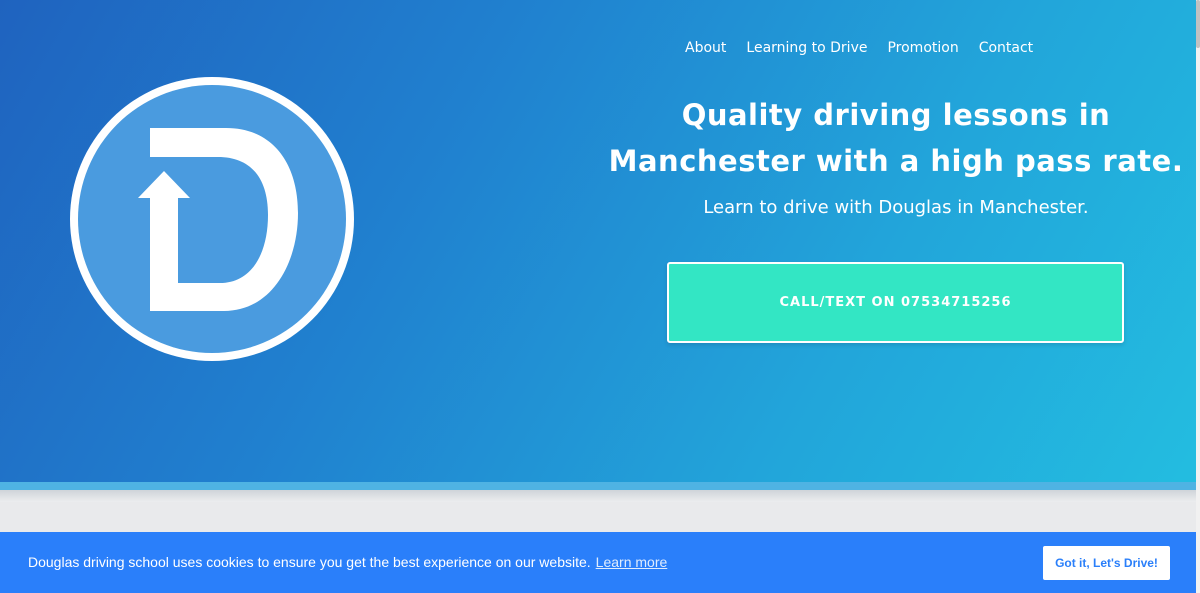  What do you see at coordinates (1106, 563) in the screenshot?
I see `cookie-accept-button: Got it, Let's Drive!` at bounding box center [1106, 563].